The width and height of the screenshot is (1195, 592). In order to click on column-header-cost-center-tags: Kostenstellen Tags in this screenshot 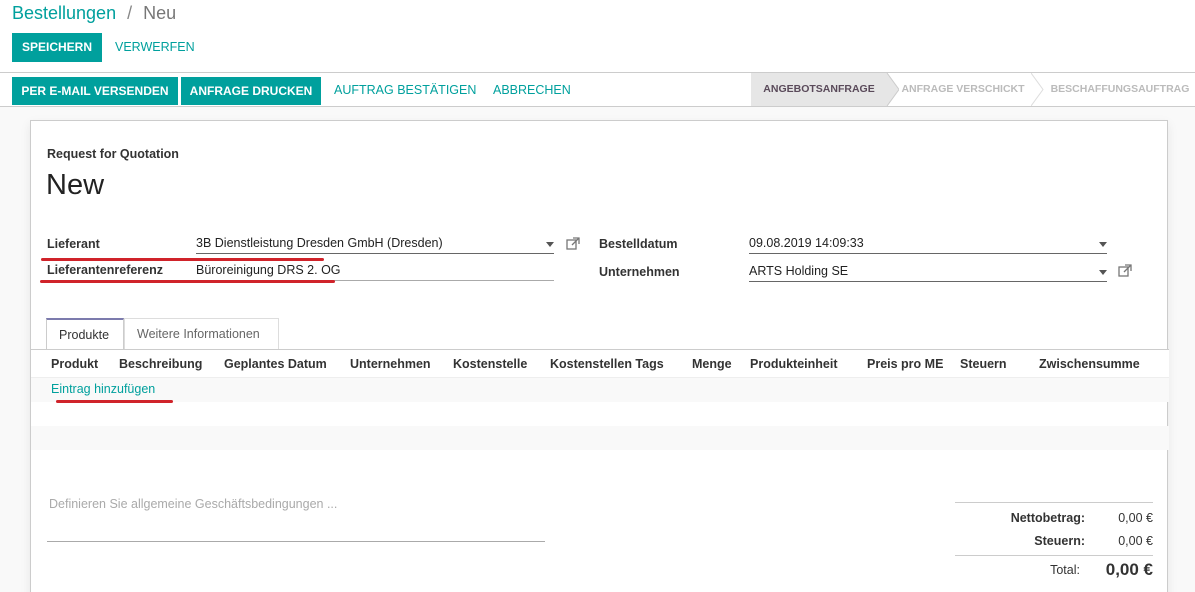, I will do `click(607, 364)`.